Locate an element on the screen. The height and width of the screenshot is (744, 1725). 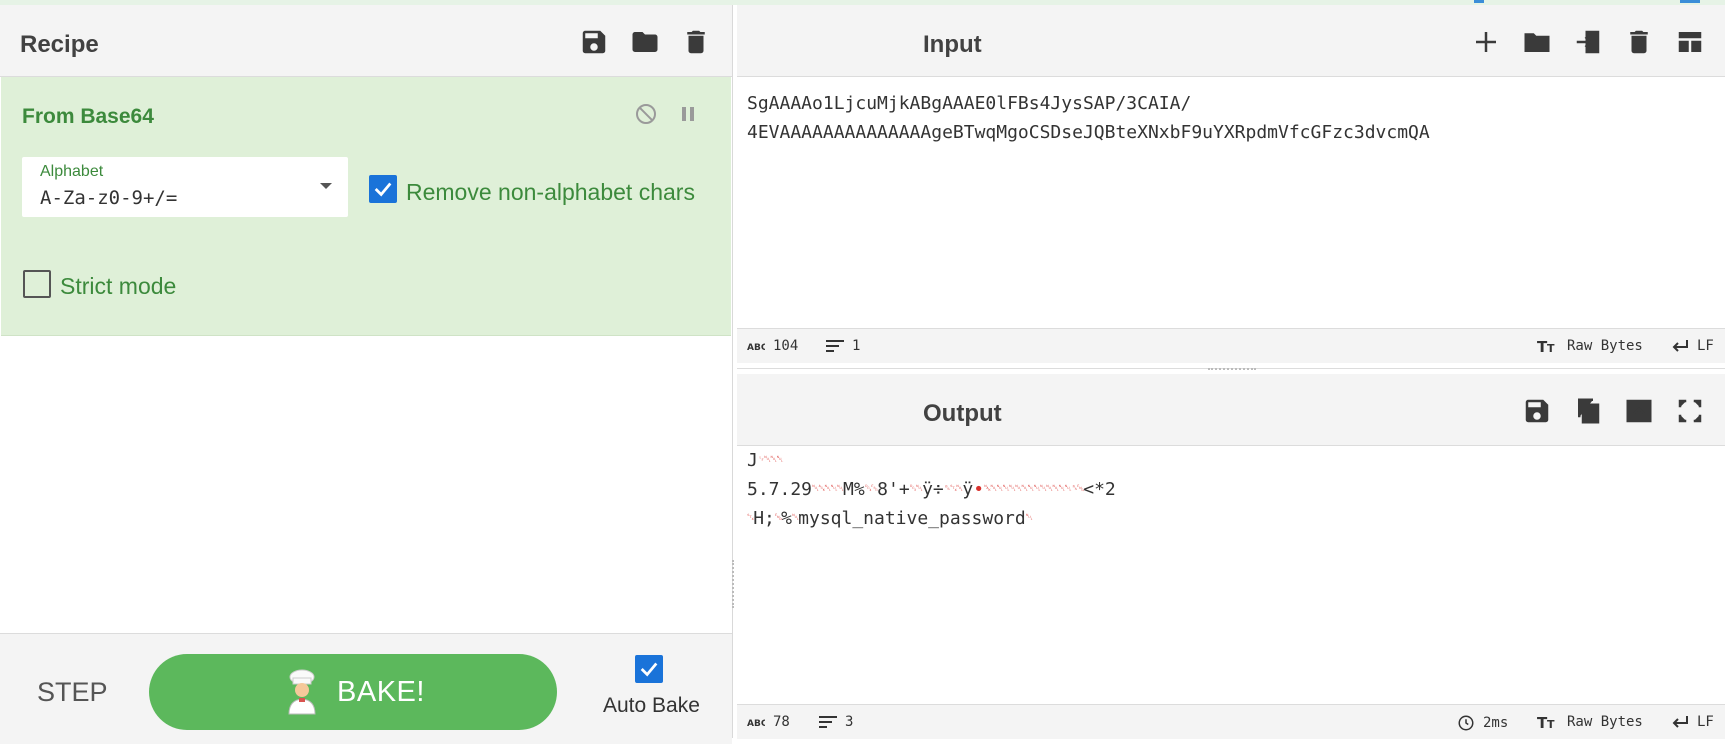
load-recipe-button is located at coordinates (645, 42).